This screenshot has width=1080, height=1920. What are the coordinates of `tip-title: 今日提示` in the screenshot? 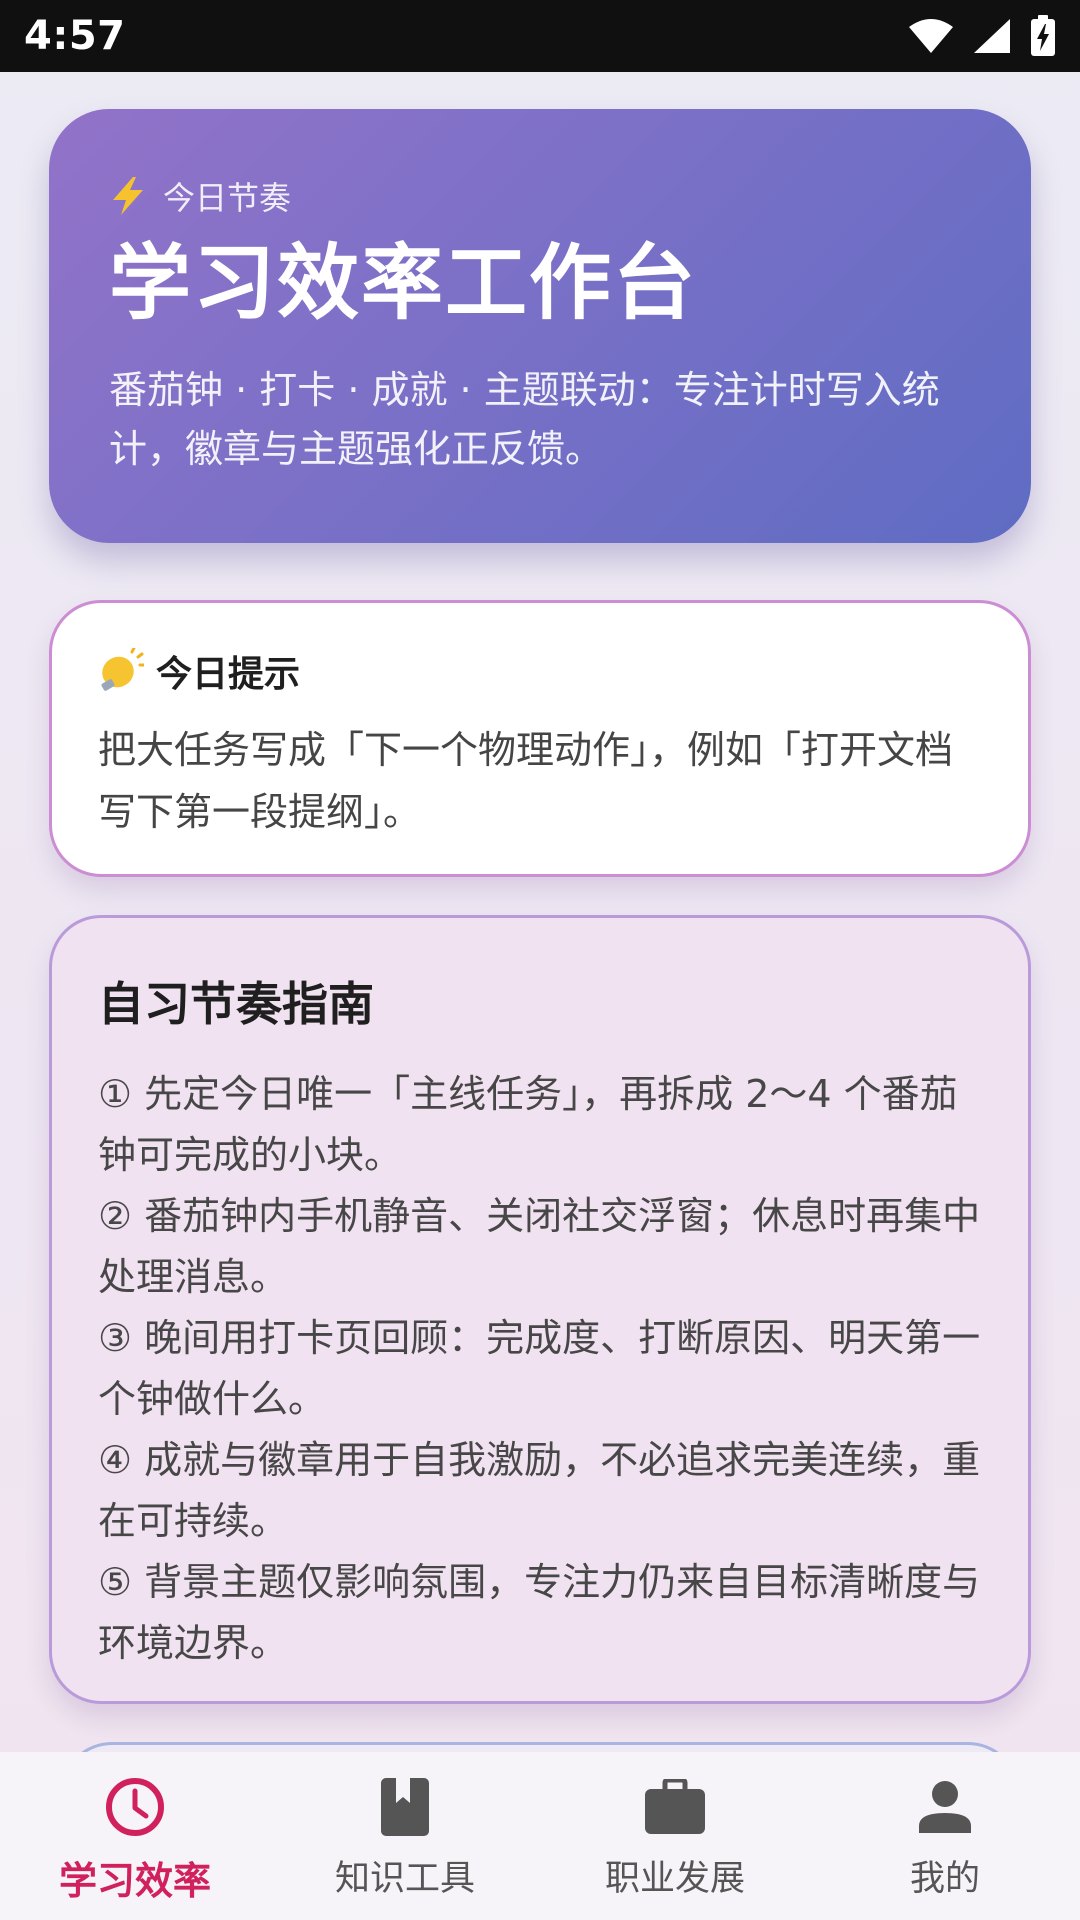 It's located at (228, 674).